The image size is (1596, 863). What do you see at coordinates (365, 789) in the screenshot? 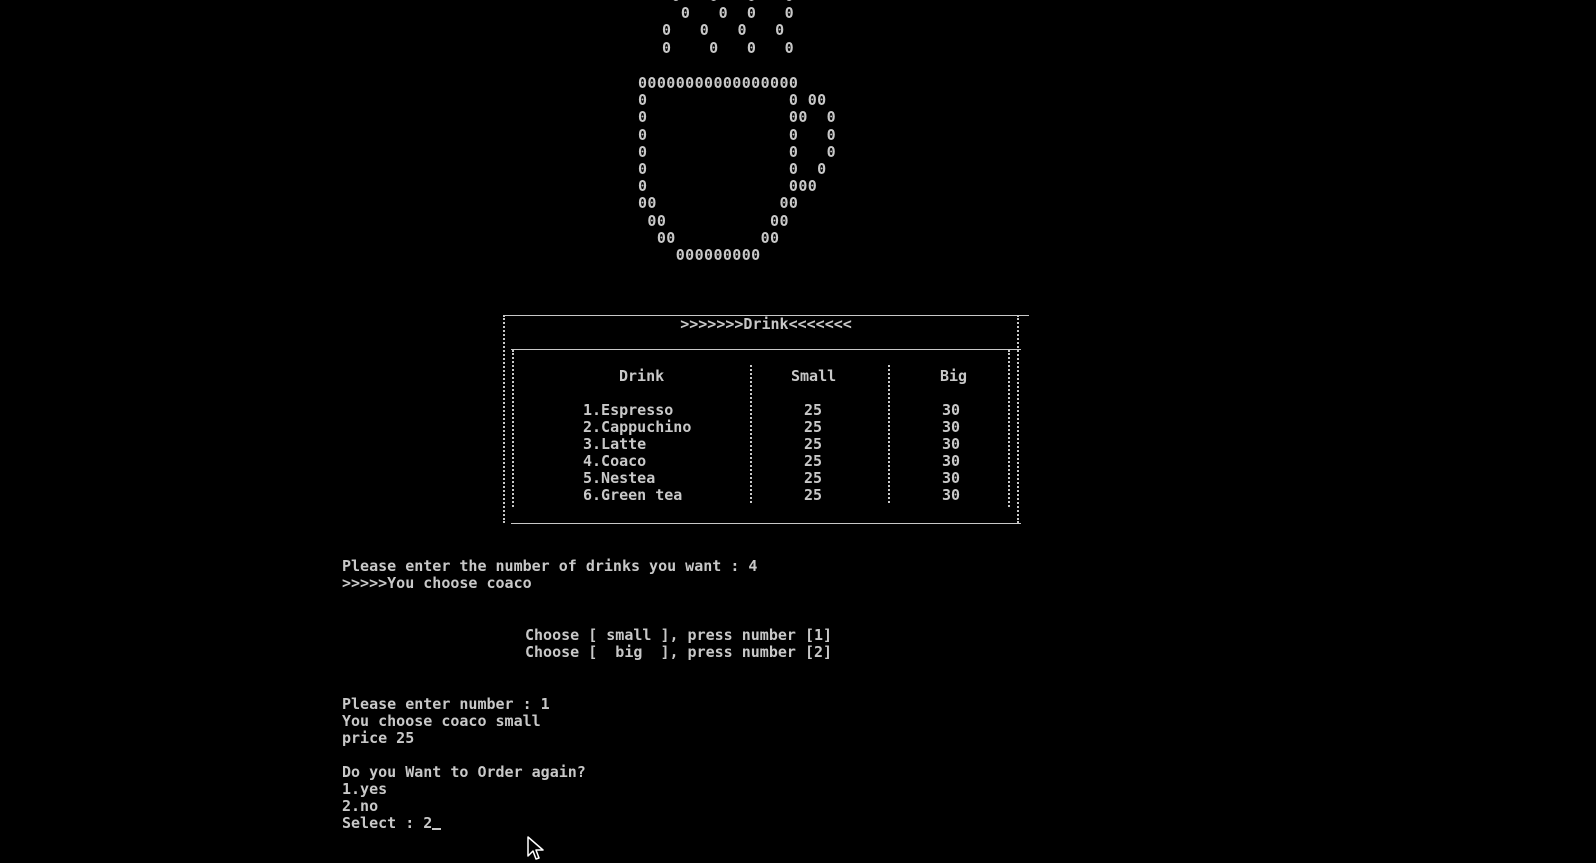
I see `option-yes: 1.yes` at bounding box center [365, 789].